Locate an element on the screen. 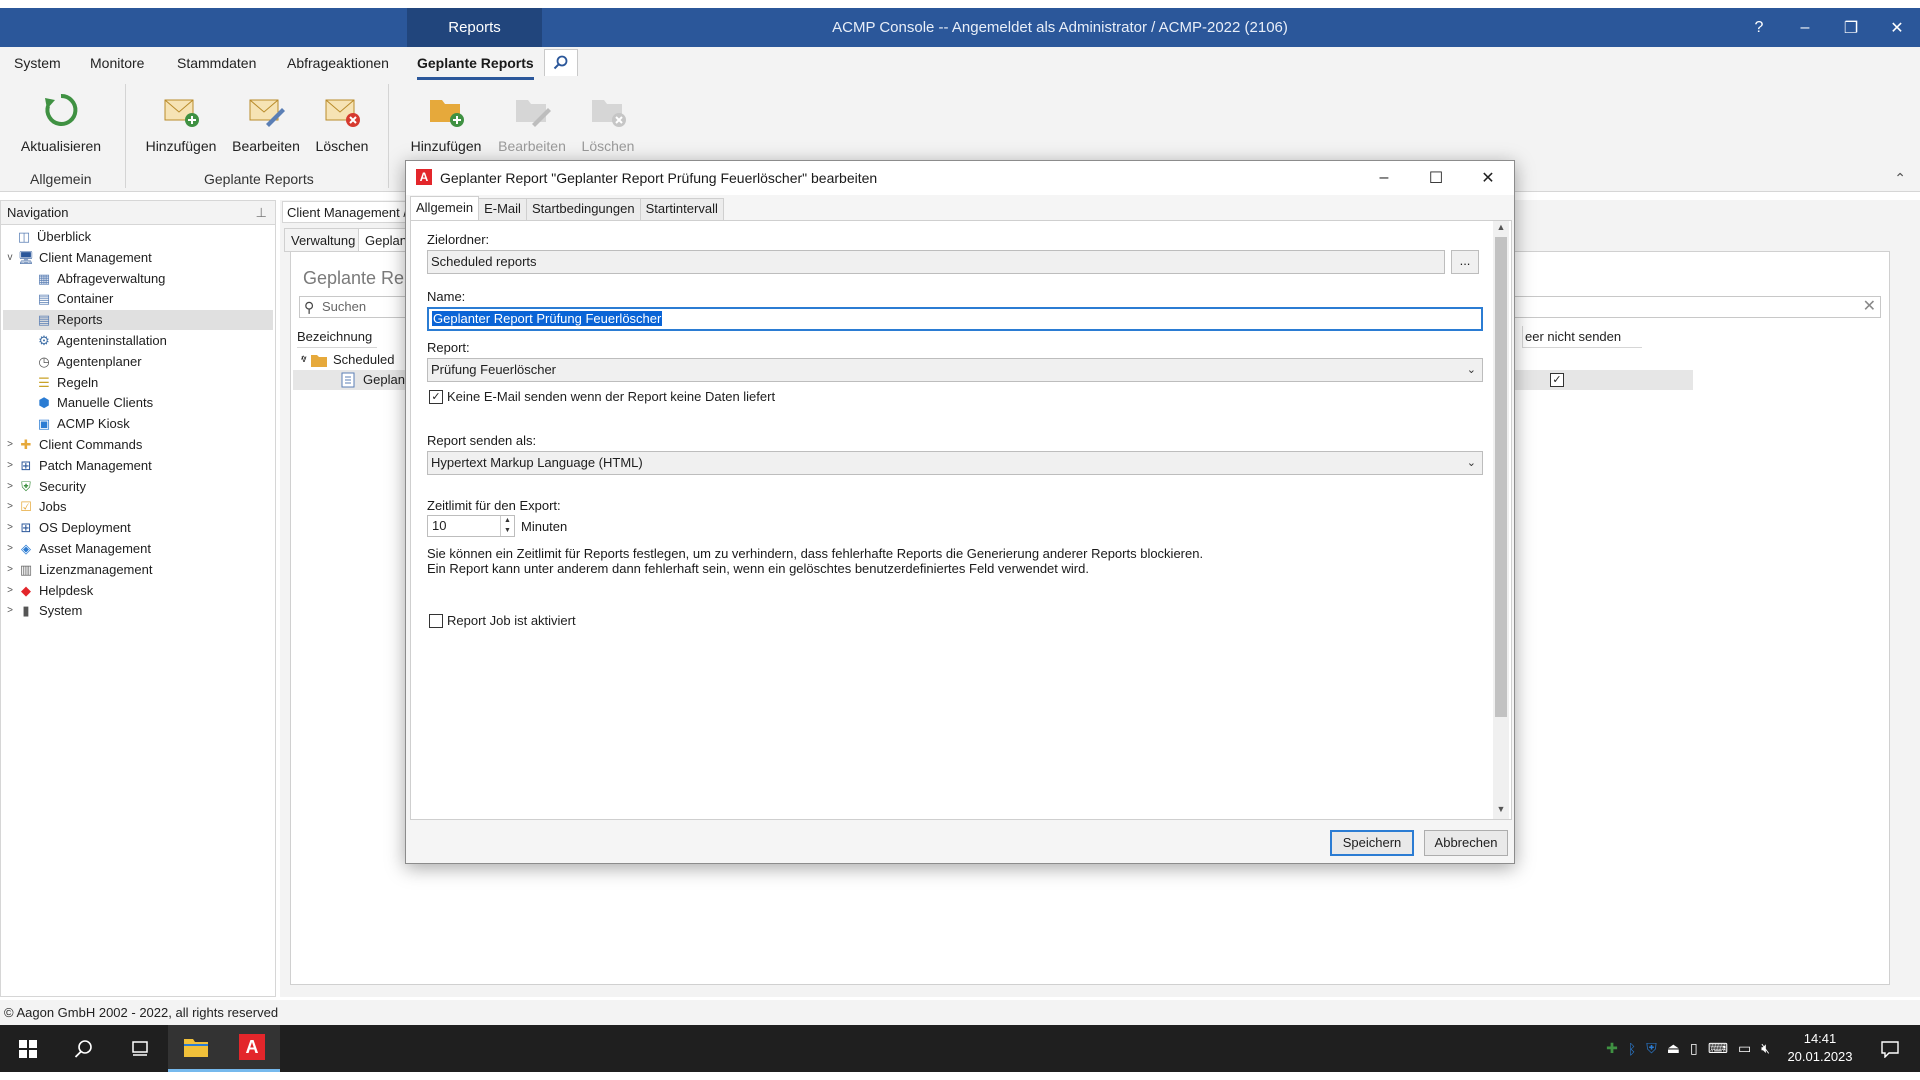 This screenshot has width=1920, height=1080. report-icon is located at coordinates (350, 380).